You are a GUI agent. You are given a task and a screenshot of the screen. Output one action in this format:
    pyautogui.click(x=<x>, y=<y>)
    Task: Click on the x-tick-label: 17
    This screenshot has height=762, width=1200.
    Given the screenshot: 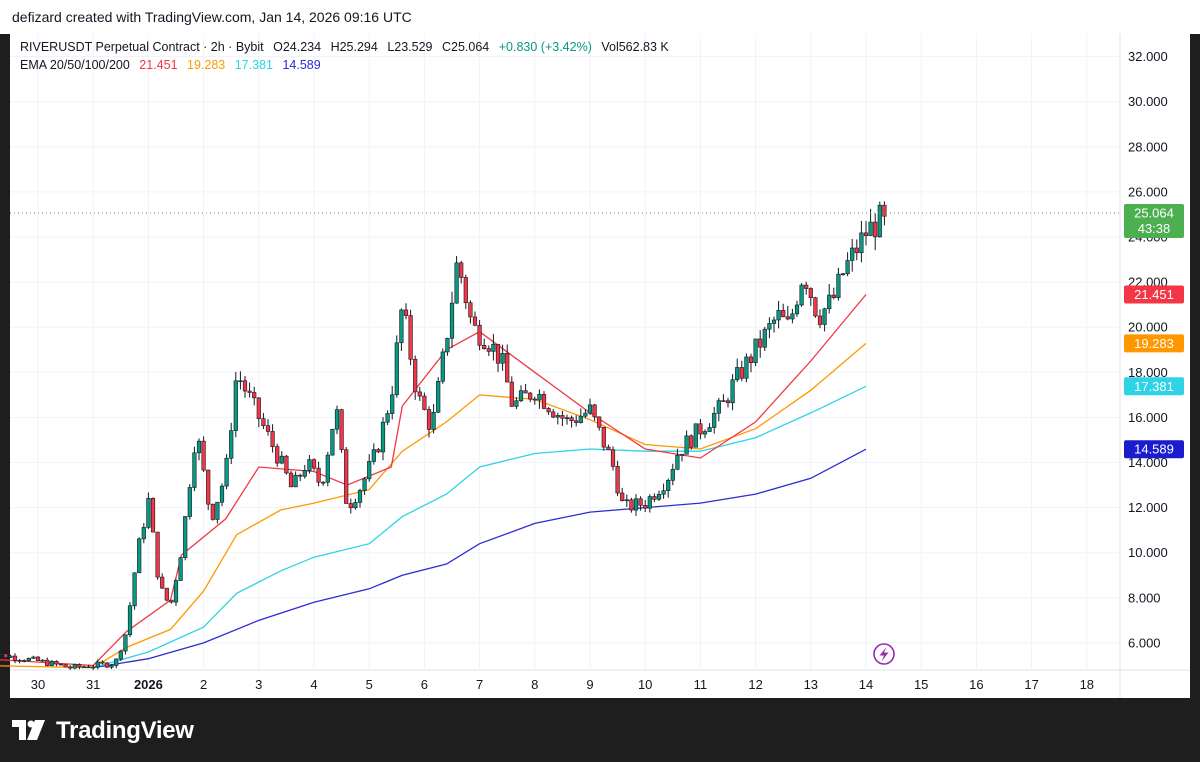 What is the action you would take?
    pyautogui.click(x=1031, y=684)
    